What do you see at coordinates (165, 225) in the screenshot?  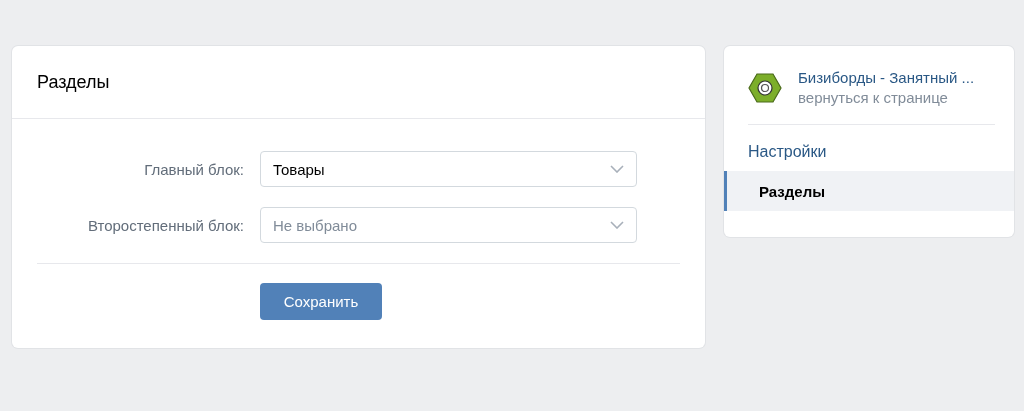 I see `field-label: Второстепенный блок:` at bounding box center [165, 225].